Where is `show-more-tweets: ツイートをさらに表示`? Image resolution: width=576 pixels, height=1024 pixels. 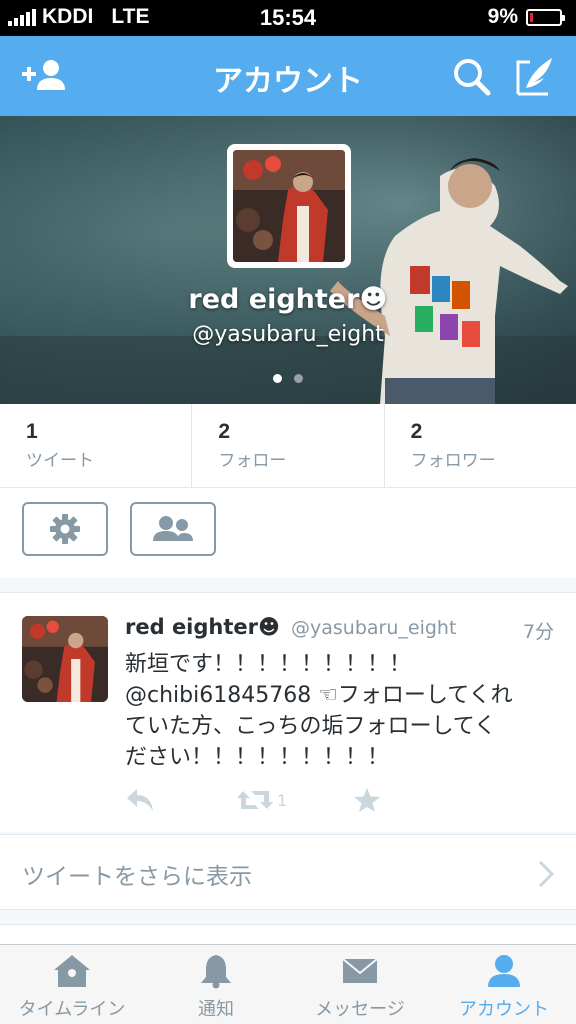
show-more-tweets: ツイートをさらに表示 is located at coordinates (288, 872).